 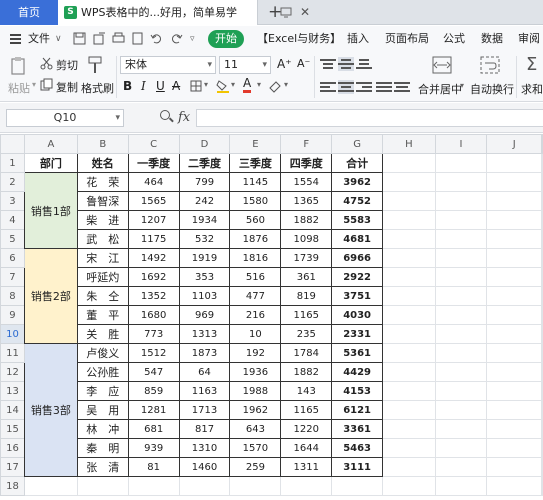 I want to click on border-icon, so click(x=196, y=86).